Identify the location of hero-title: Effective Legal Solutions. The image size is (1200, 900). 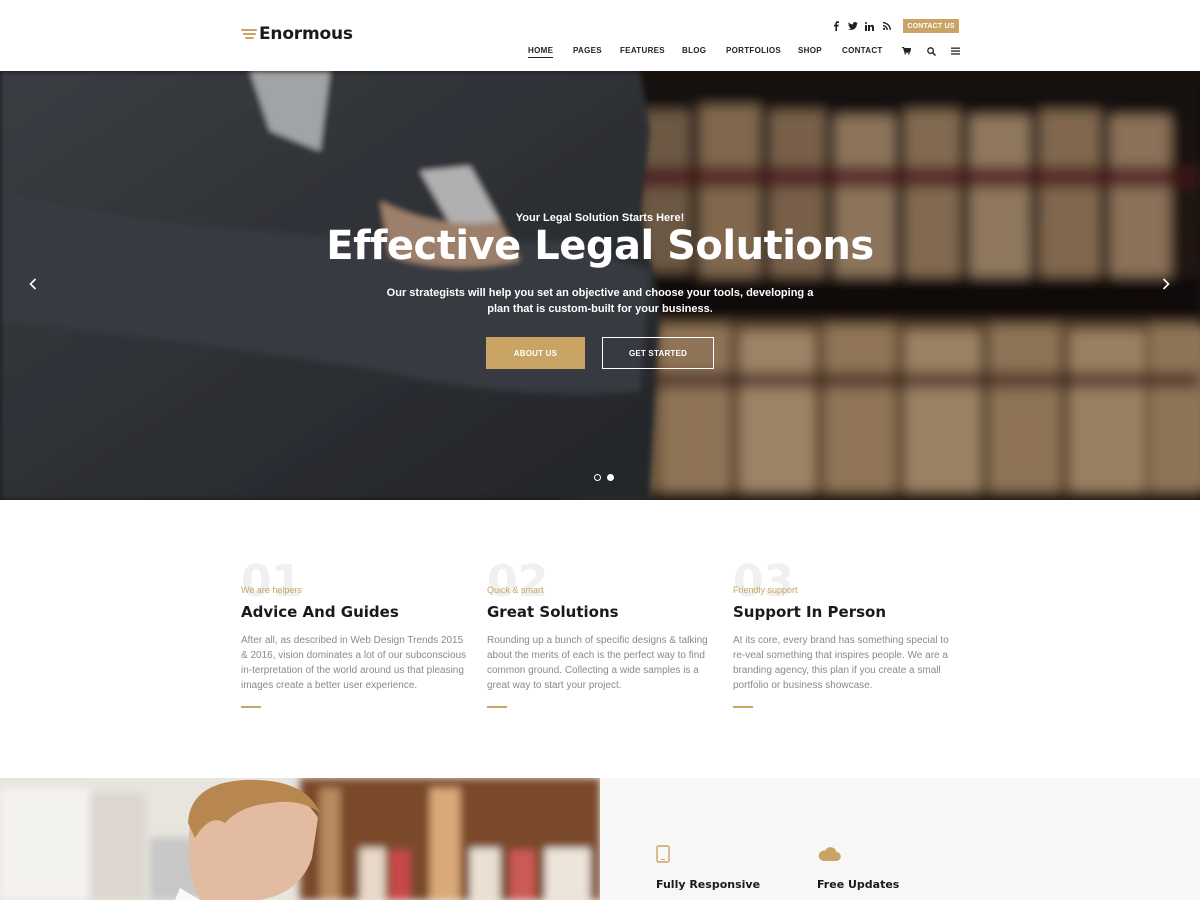
(600, 246).